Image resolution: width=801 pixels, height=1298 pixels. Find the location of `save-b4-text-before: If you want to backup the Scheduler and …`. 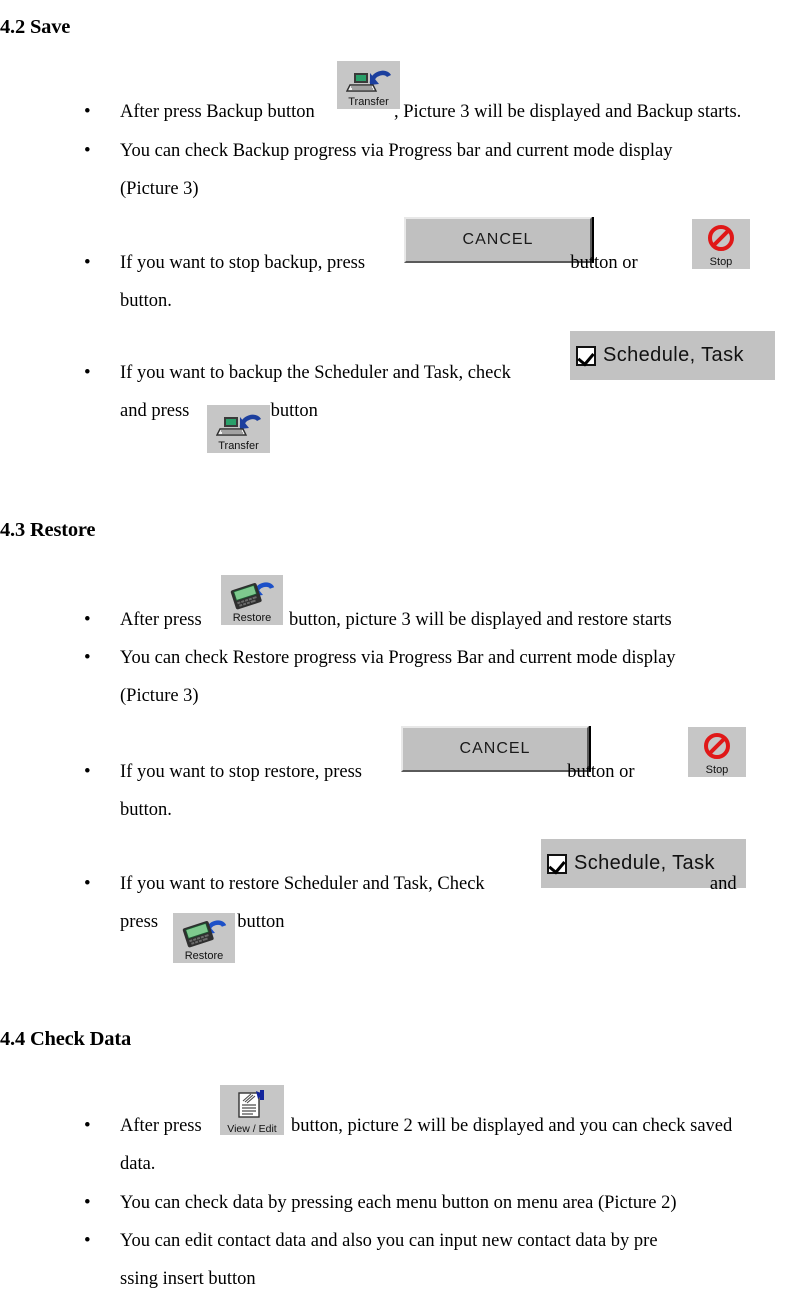

save-b4-text-before: If you want to backup the Scheduler and … is located at coordinates (315, 373).